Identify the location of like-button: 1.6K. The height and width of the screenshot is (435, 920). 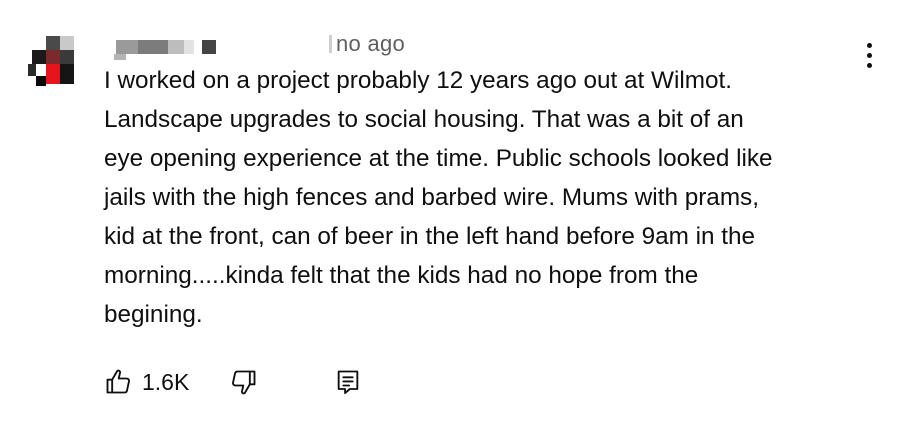
(146, 382).